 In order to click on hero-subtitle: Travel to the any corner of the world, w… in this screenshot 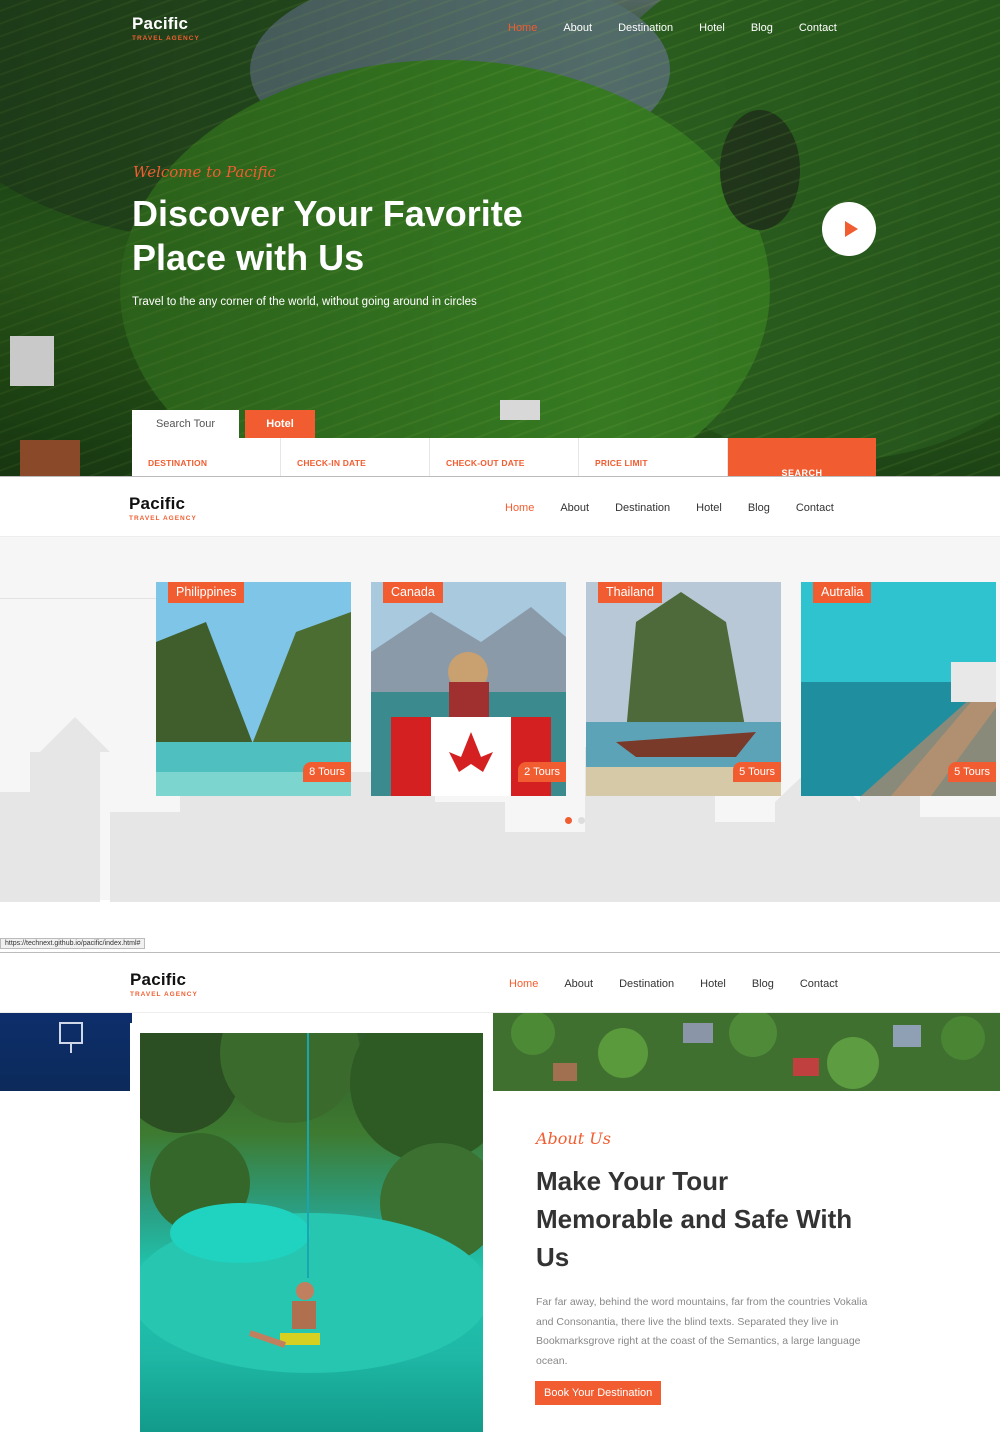, I will do `click(304, 302)`.